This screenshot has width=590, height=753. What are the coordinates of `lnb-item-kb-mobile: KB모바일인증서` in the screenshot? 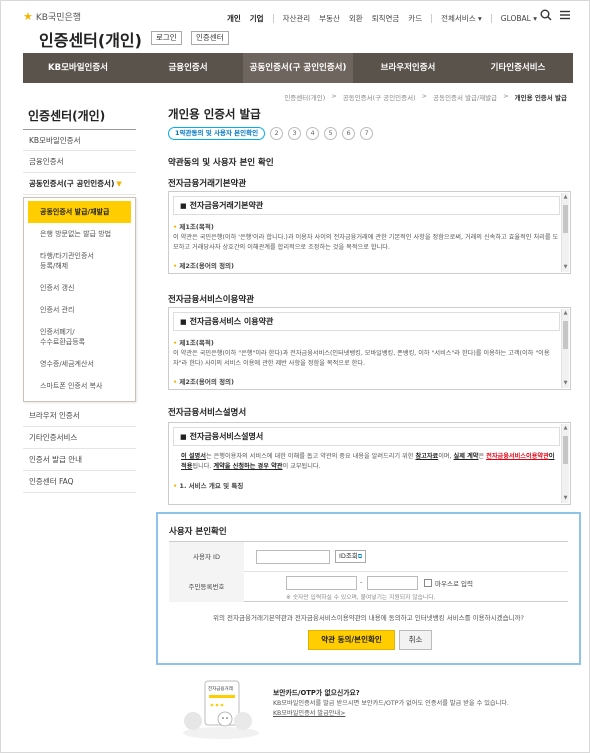 It's located at (79, 140).